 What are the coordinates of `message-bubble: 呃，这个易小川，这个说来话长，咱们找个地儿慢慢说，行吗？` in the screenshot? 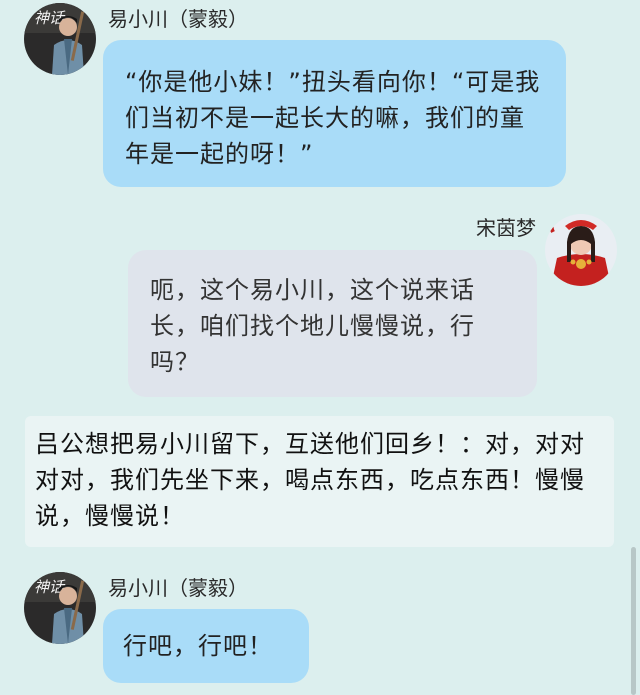 It's located at (332, 323).